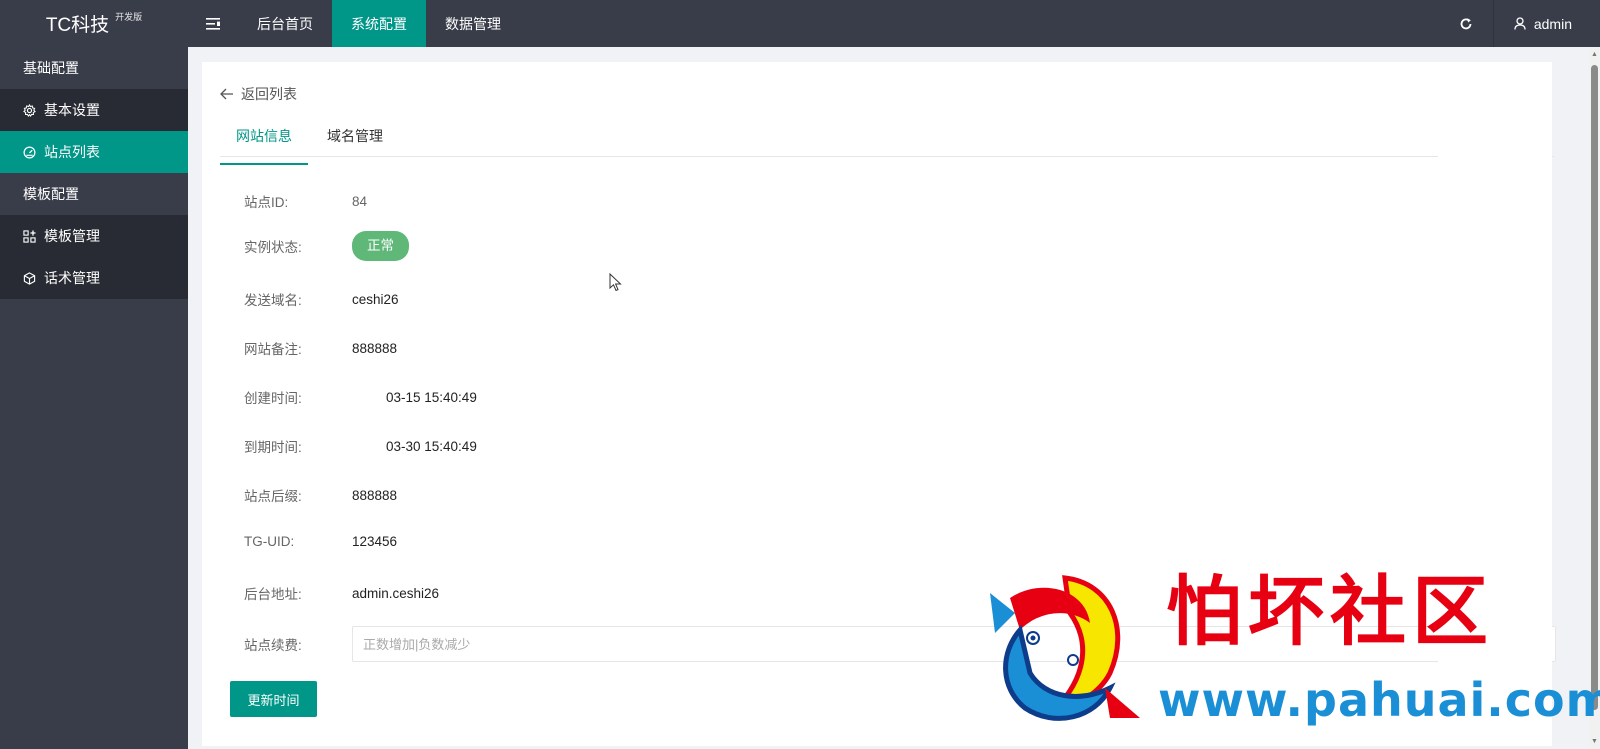  What do you see at coordinates (321, 299) in the screenshot?
I see `field-send-domain: 发送域名: ceshi26` at bounding box center [321, 299].